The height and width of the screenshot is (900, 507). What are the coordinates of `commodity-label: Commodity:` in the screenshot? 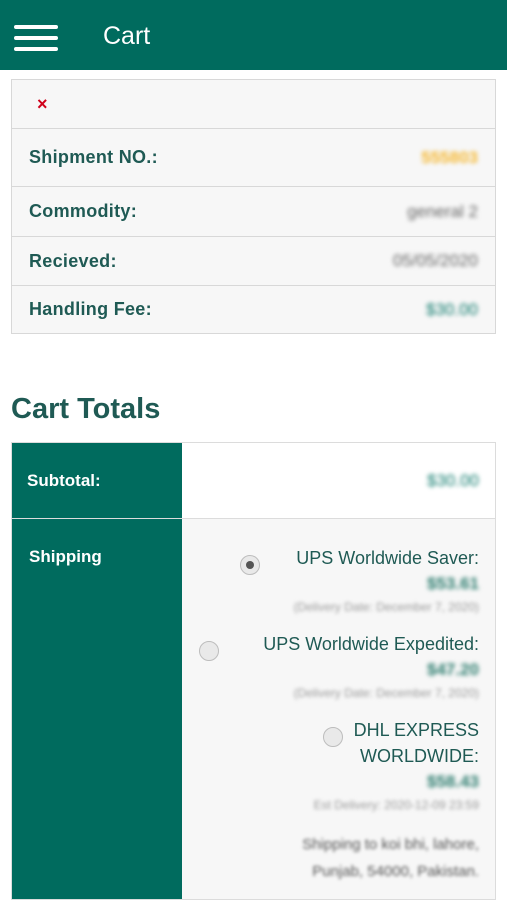 It's located at (83, 211).